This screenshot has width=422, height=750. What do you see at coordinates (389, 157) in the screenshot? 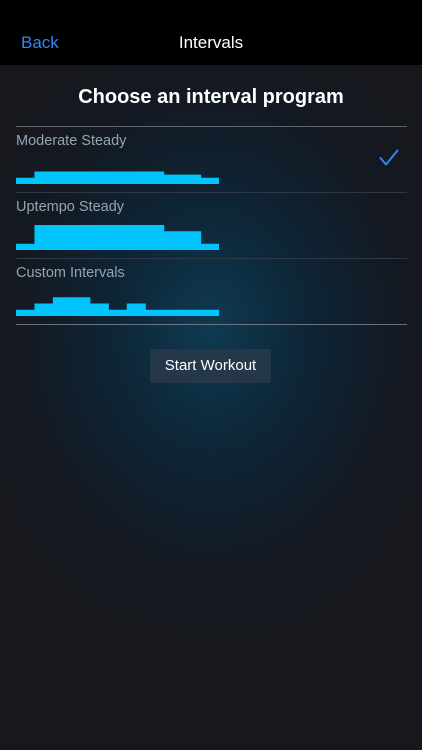
I see `checkmark-icon` at bounding box center [389, 157].